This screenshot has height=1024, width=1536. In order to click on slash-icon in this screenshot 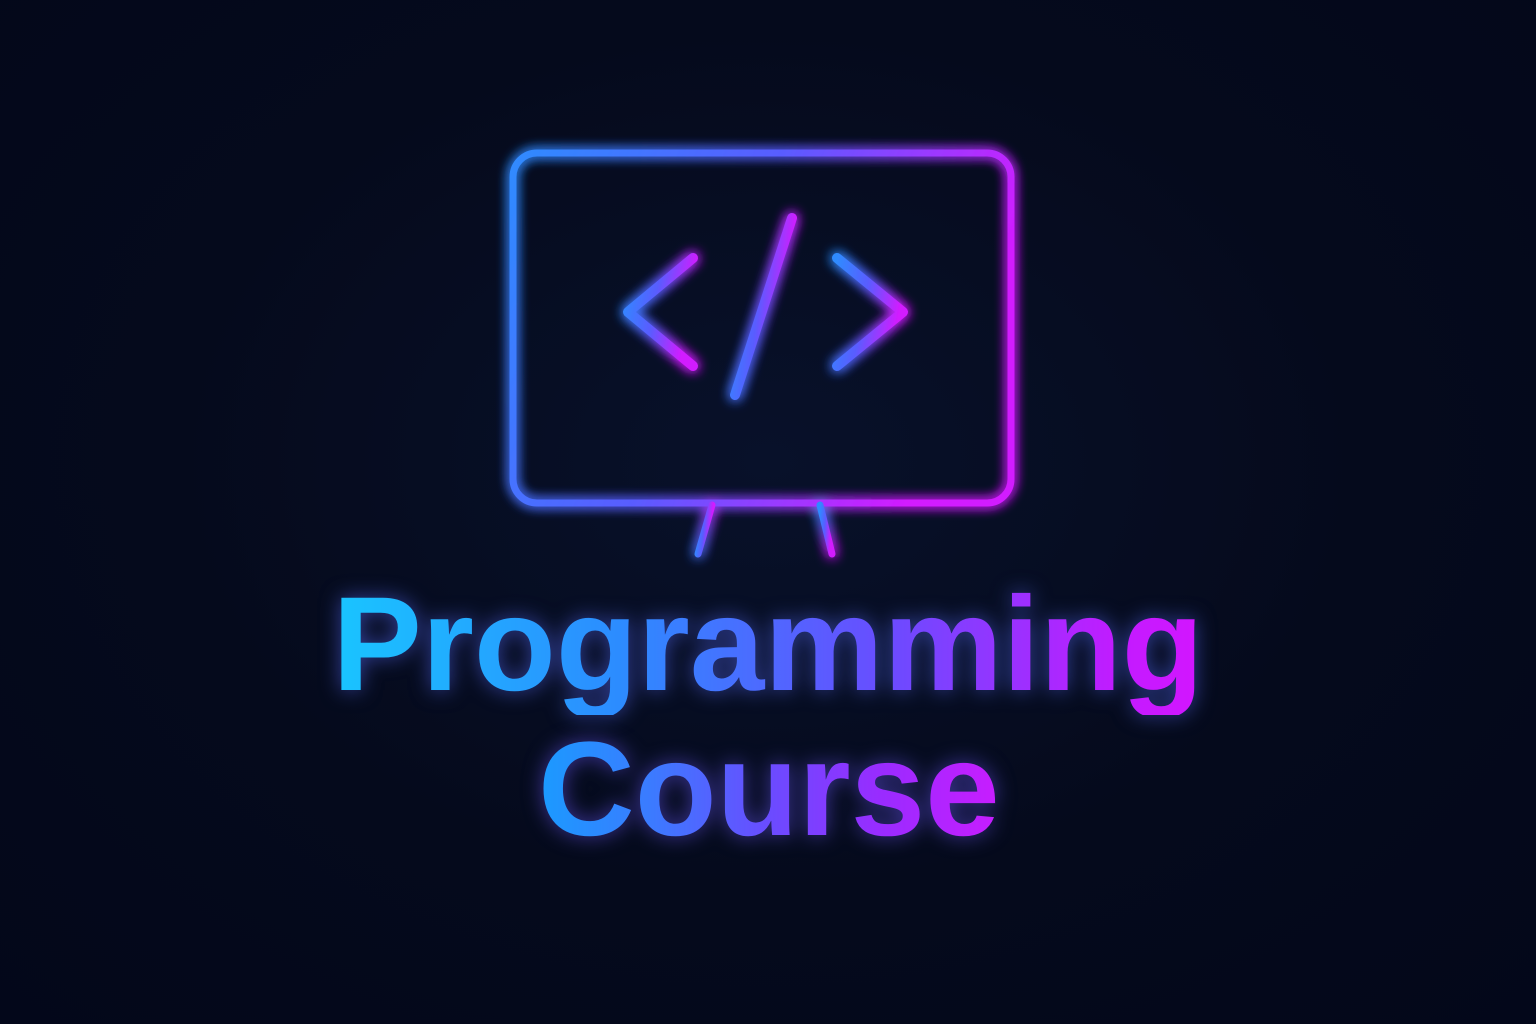, I will do `click(763, 306)`.